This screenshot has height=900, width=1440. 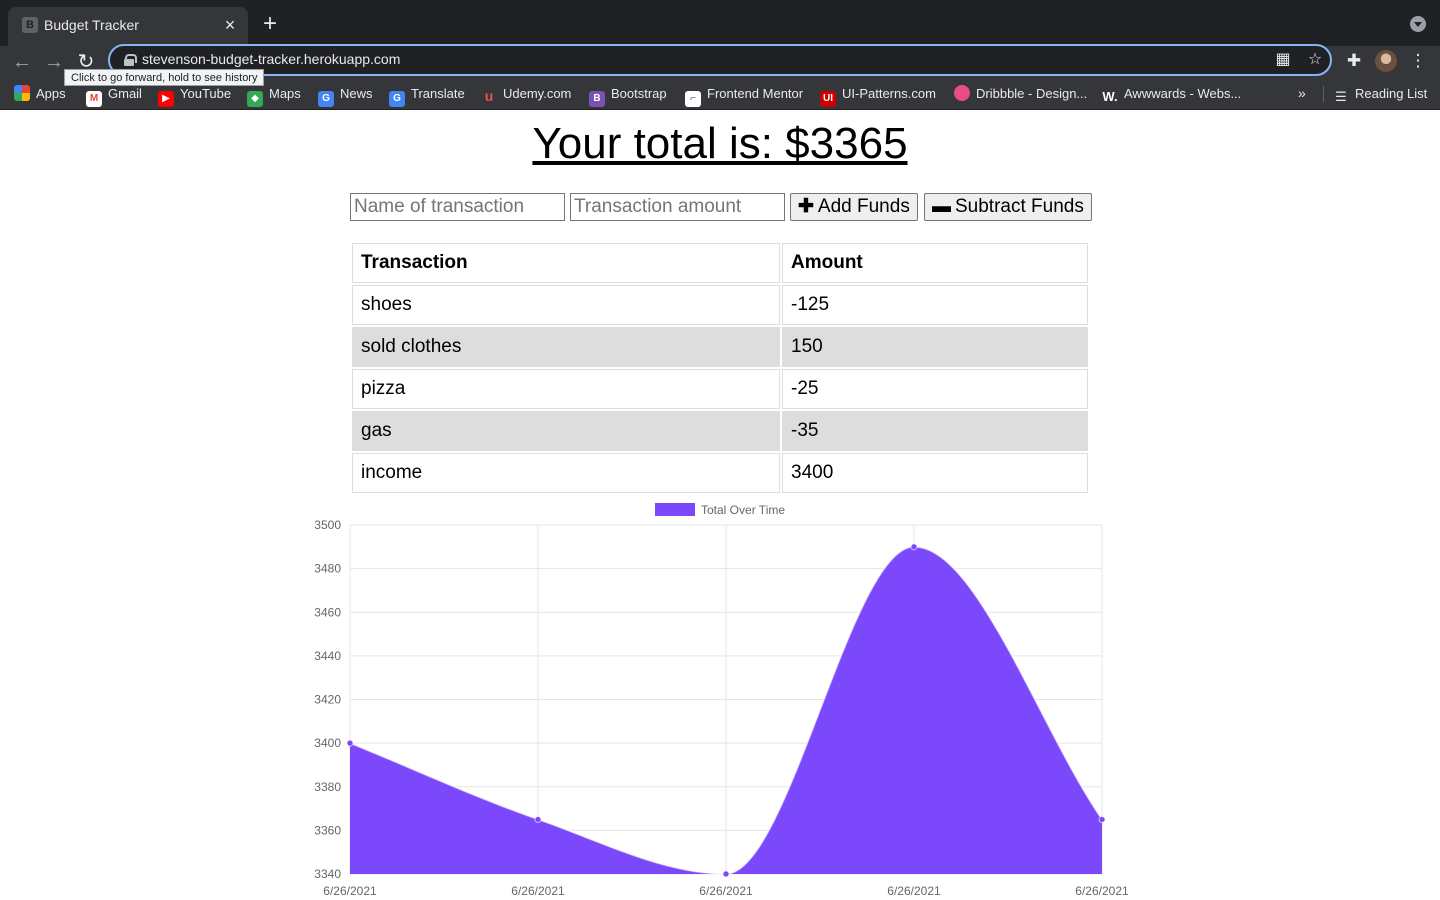 I want to click on y-tick-label: 3440, so click(x=327, y=656).